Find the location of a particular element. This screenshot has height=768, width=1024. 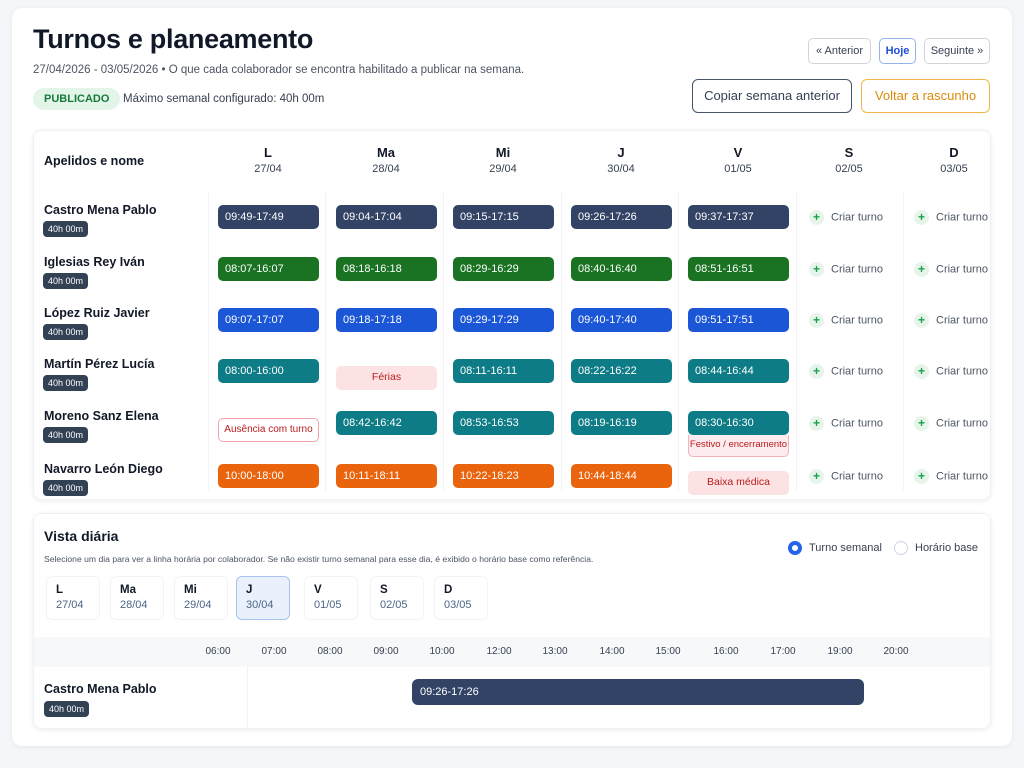

radio-base-schedule: Horário base is located at coordinates (936, 548).